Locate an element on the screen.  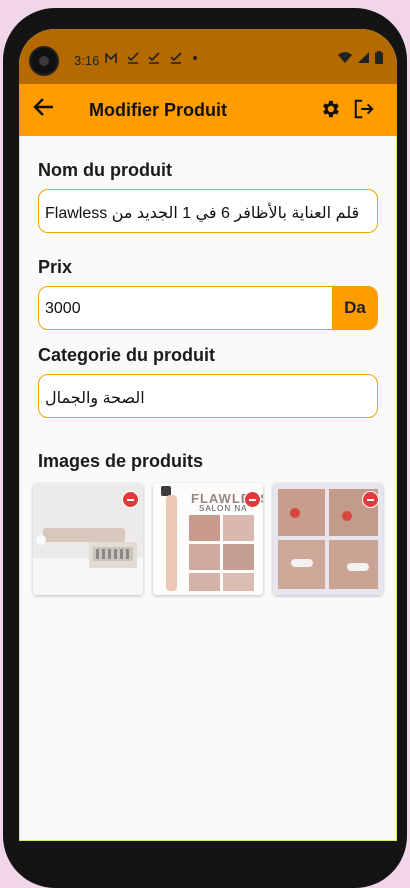
product-image-2: FLAWLESS SALON NA is located at coordinates (208, 539).